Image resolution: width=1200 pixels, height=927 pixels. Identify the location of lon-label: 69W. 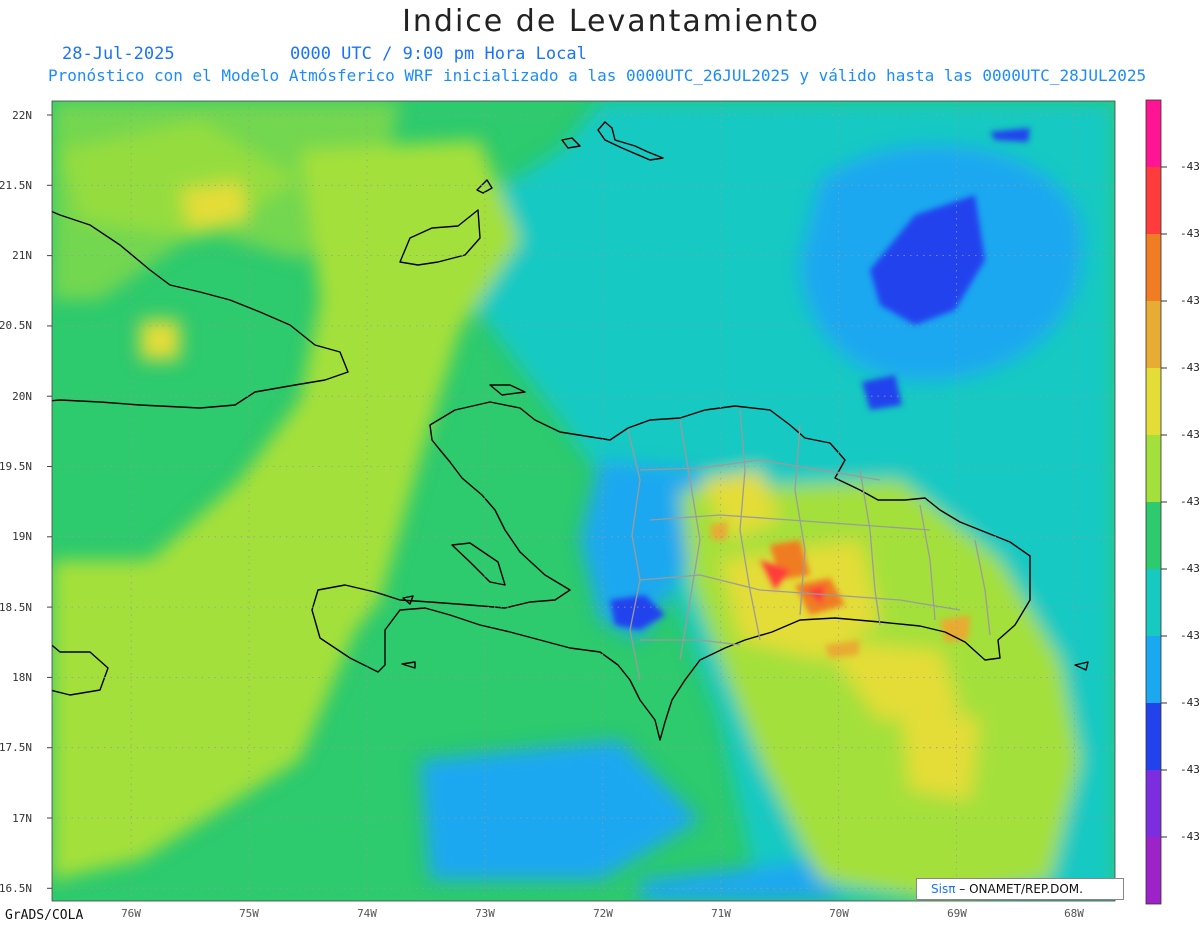
(957, 913).